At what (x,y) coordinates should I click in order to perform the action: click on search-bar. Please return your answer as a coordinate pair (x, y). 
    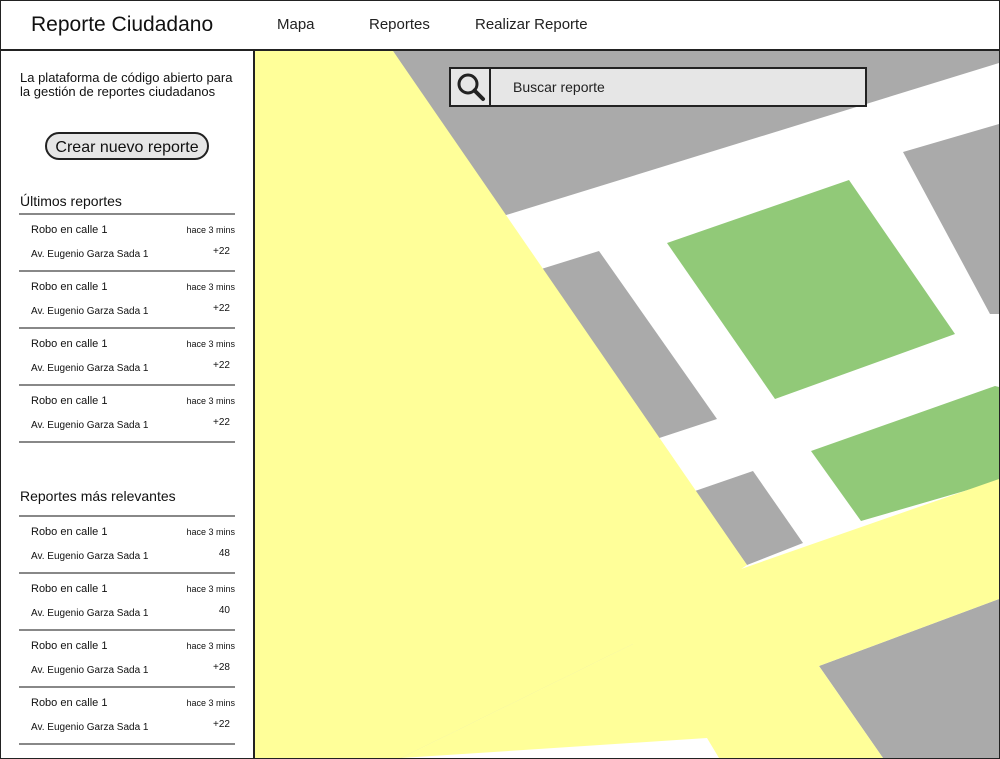
    Looking at the image, I should click on (658, 87).